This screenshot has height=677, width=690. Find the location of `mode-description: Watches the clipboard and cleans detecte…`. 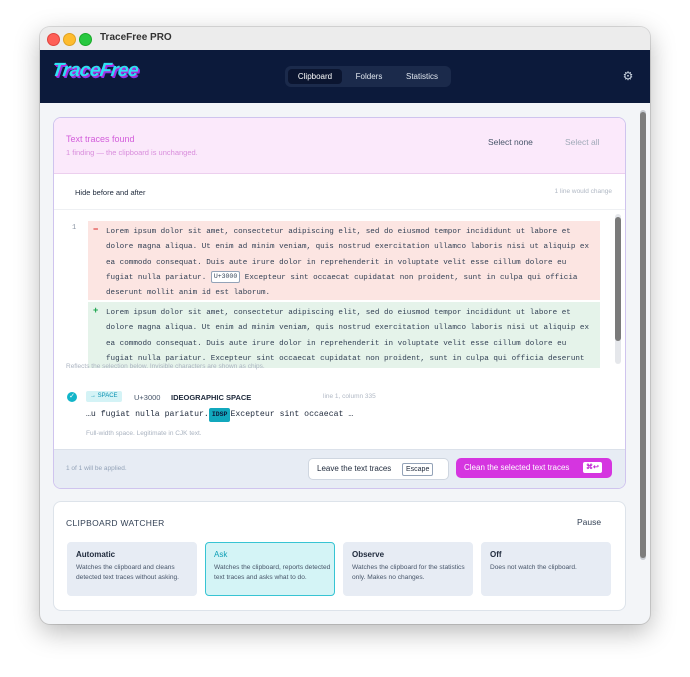

mode-description: Watches the clipboard and cleans detecte… is located at coordinates (127, 572).